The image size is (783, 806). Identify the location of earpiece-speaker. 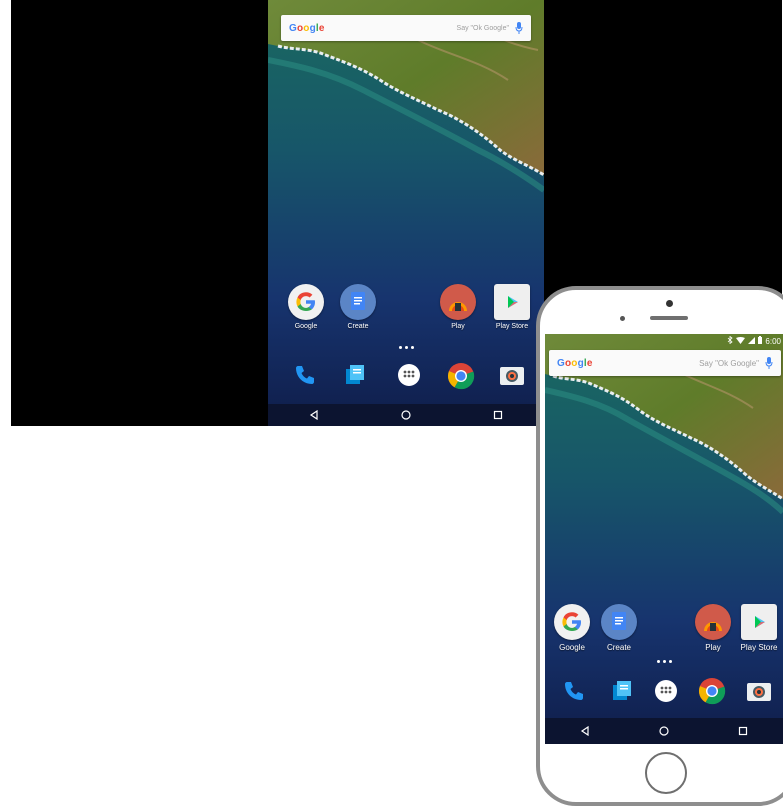
(669, 318).